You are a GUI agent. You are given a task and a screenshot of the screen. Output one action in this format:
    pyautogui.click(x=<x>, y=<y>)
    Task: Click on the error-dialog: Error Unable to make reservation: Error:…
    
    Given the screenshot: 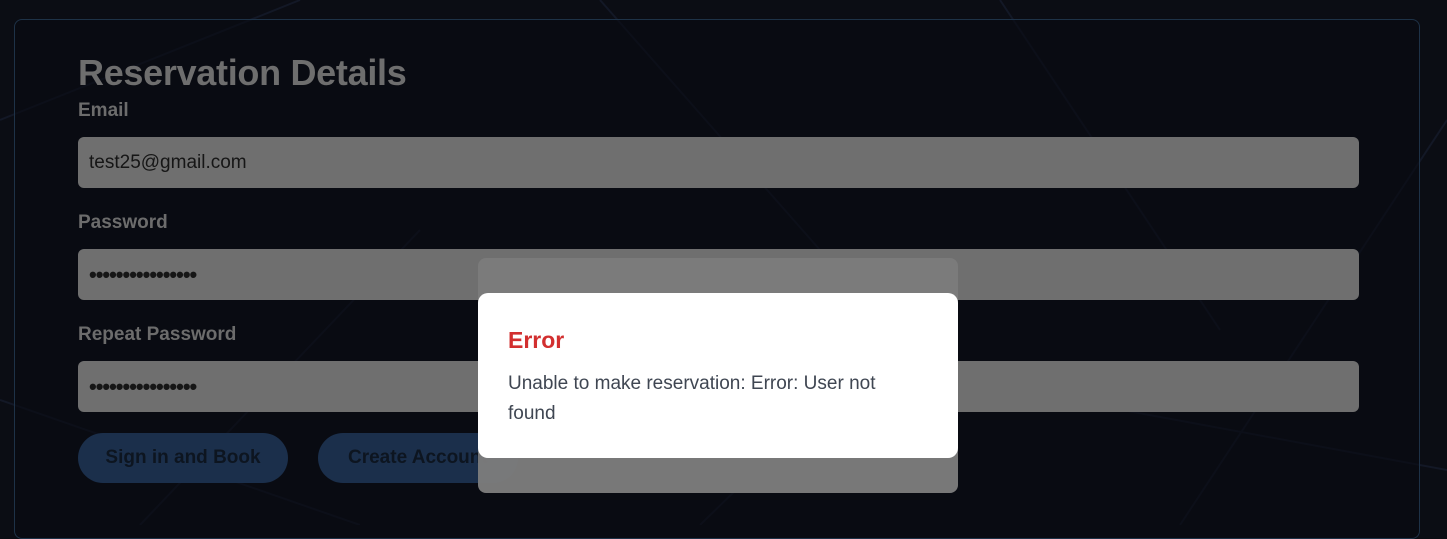 What is the action you would take?
    pyautogui.click(x=718, y=375)
    